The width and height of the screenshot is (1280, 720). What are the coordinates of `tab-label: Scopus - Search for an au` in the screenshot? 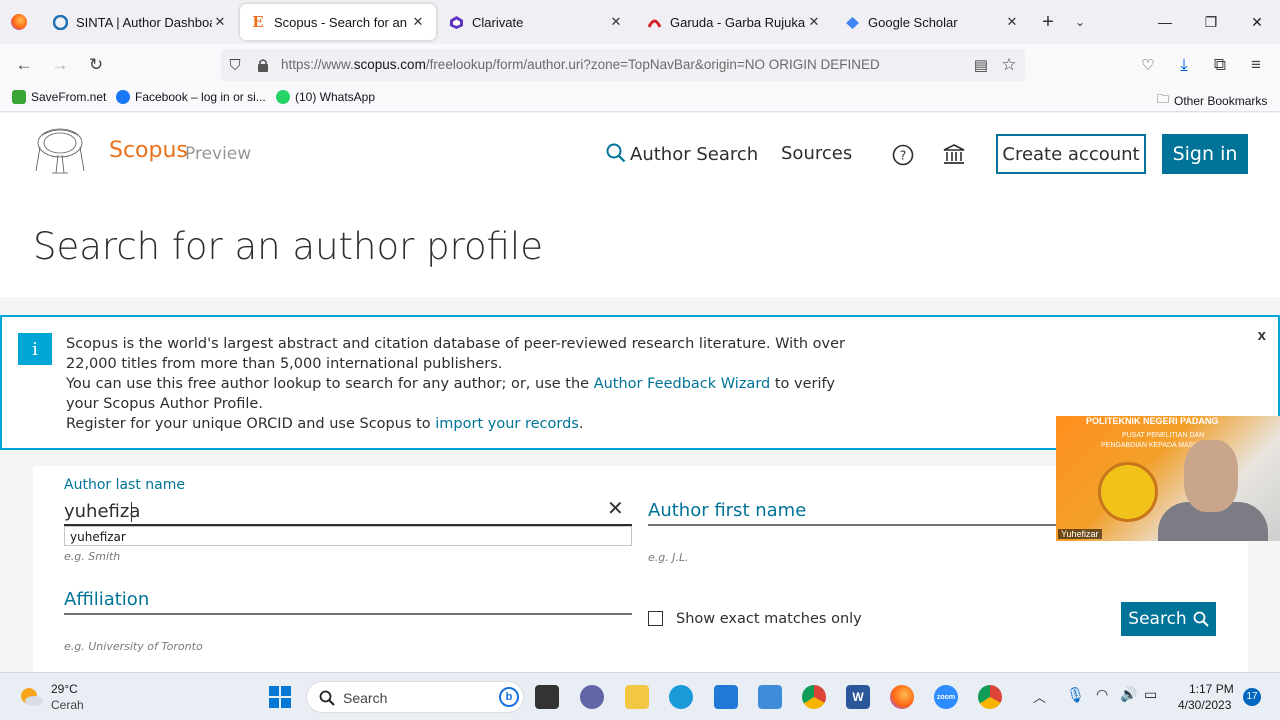 It's located at (342, 22).